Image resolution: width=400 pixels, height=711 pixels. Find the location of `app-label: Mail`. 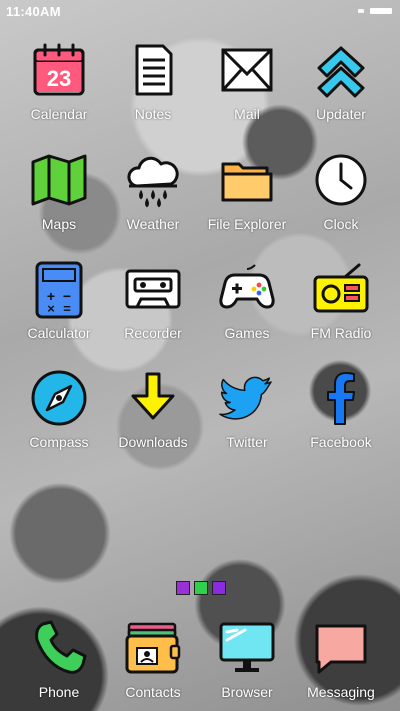

app-label: Mail is located at coordinates (247, 114).